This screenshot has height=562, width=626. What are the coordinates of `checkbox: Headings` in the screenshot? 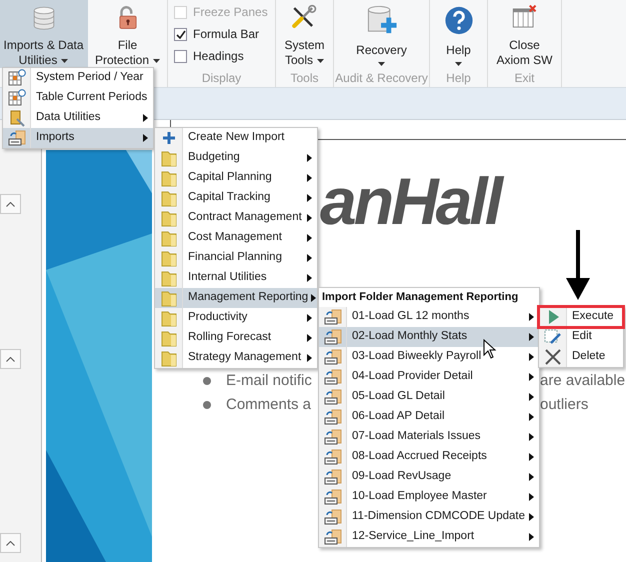 It's located at (224, 56).